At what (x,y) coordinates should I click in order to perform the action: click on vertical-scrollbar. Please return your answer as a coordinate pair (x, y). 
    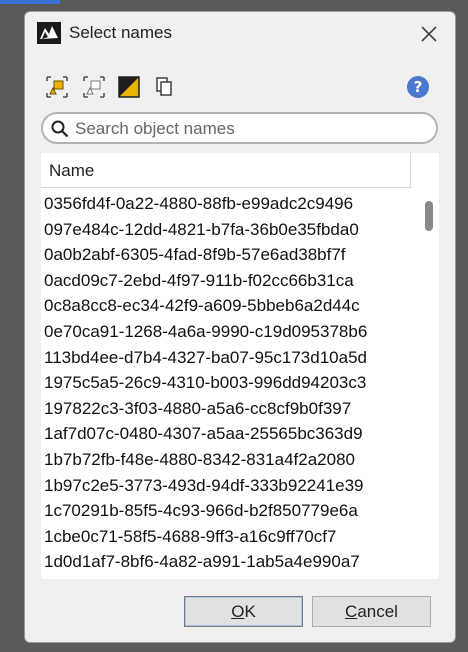
    Looking at the image, I should click on (430, 385).